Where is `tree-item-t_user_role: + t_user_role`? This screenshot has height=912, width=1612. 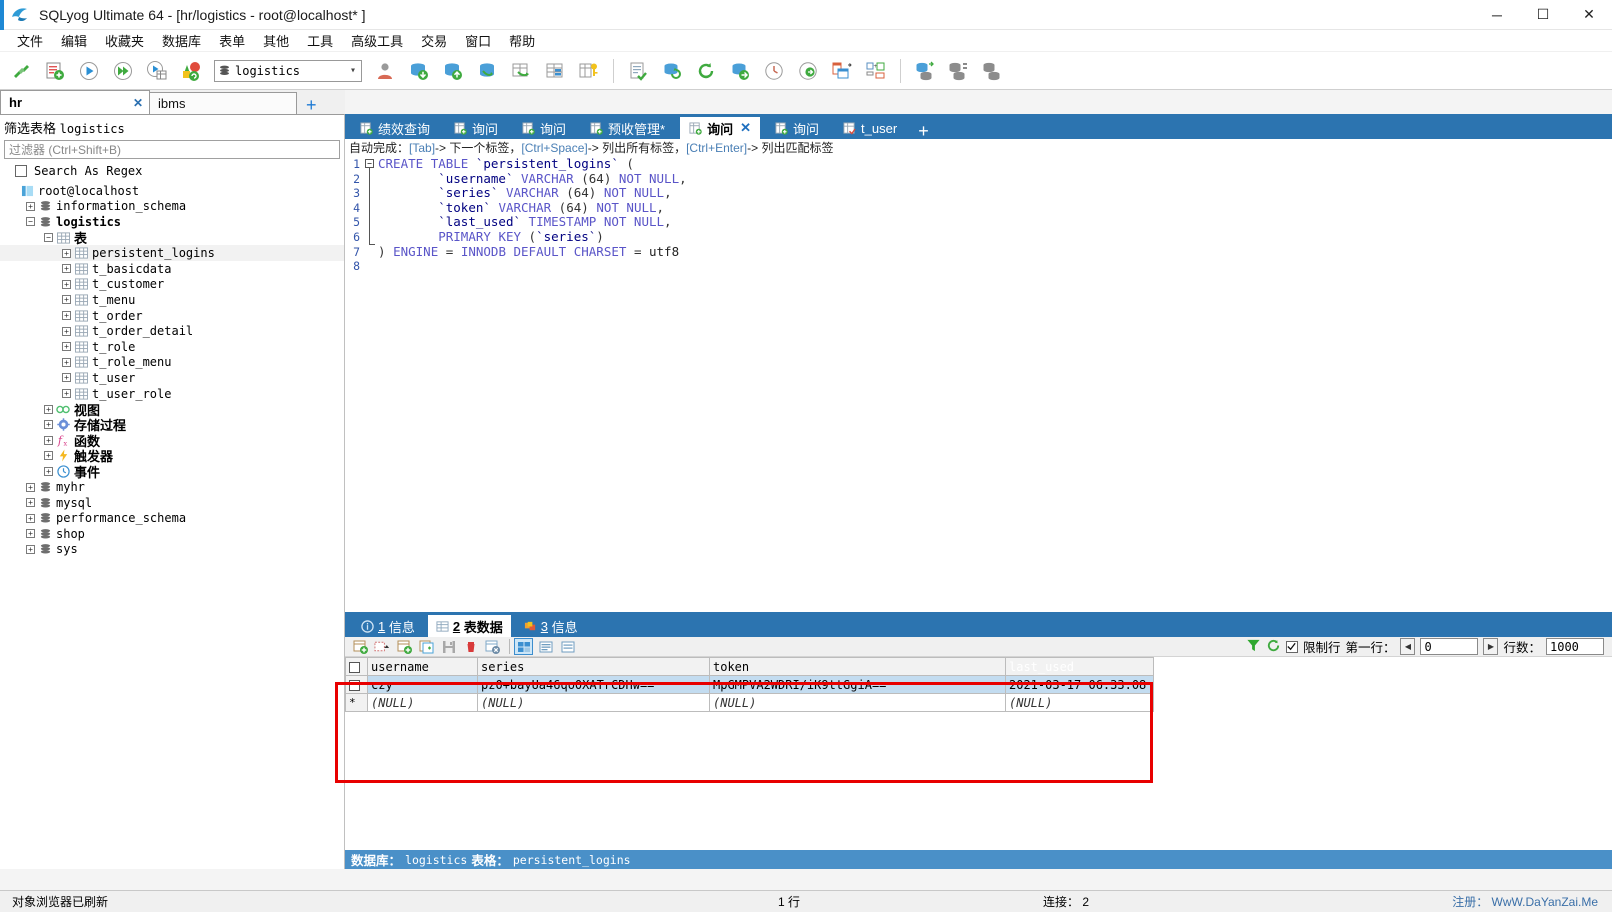 tree-item-t_user_role: + t_user_role is located at coordinates (172, 394).